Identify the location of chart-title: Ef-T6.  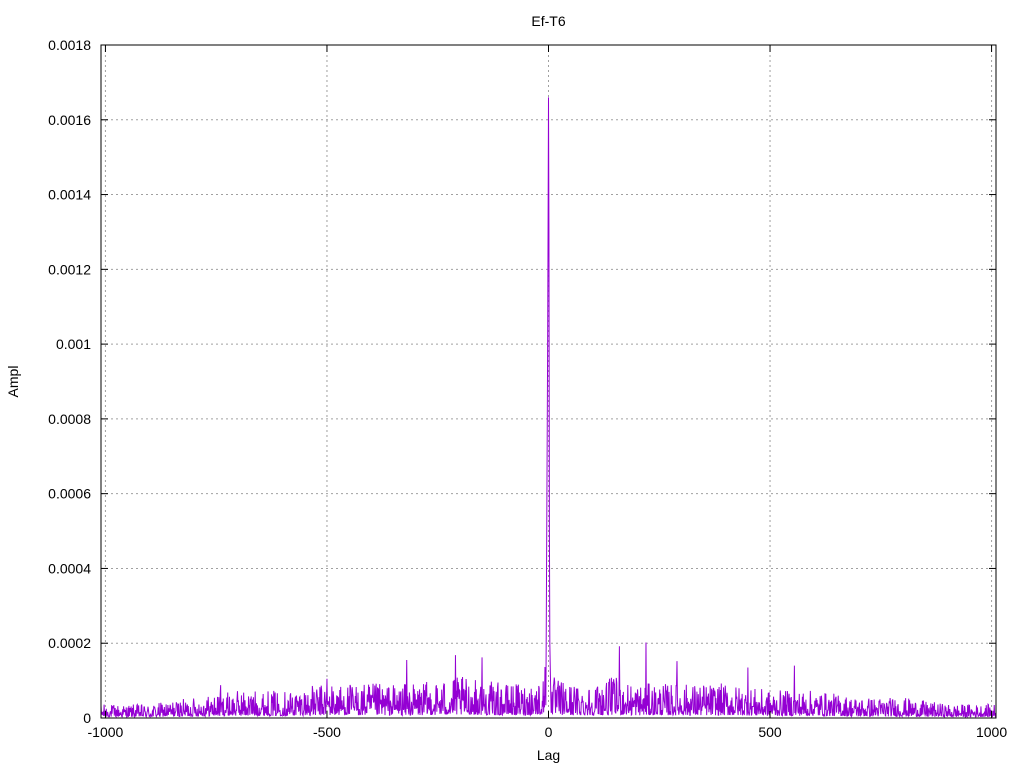
(548, 21).